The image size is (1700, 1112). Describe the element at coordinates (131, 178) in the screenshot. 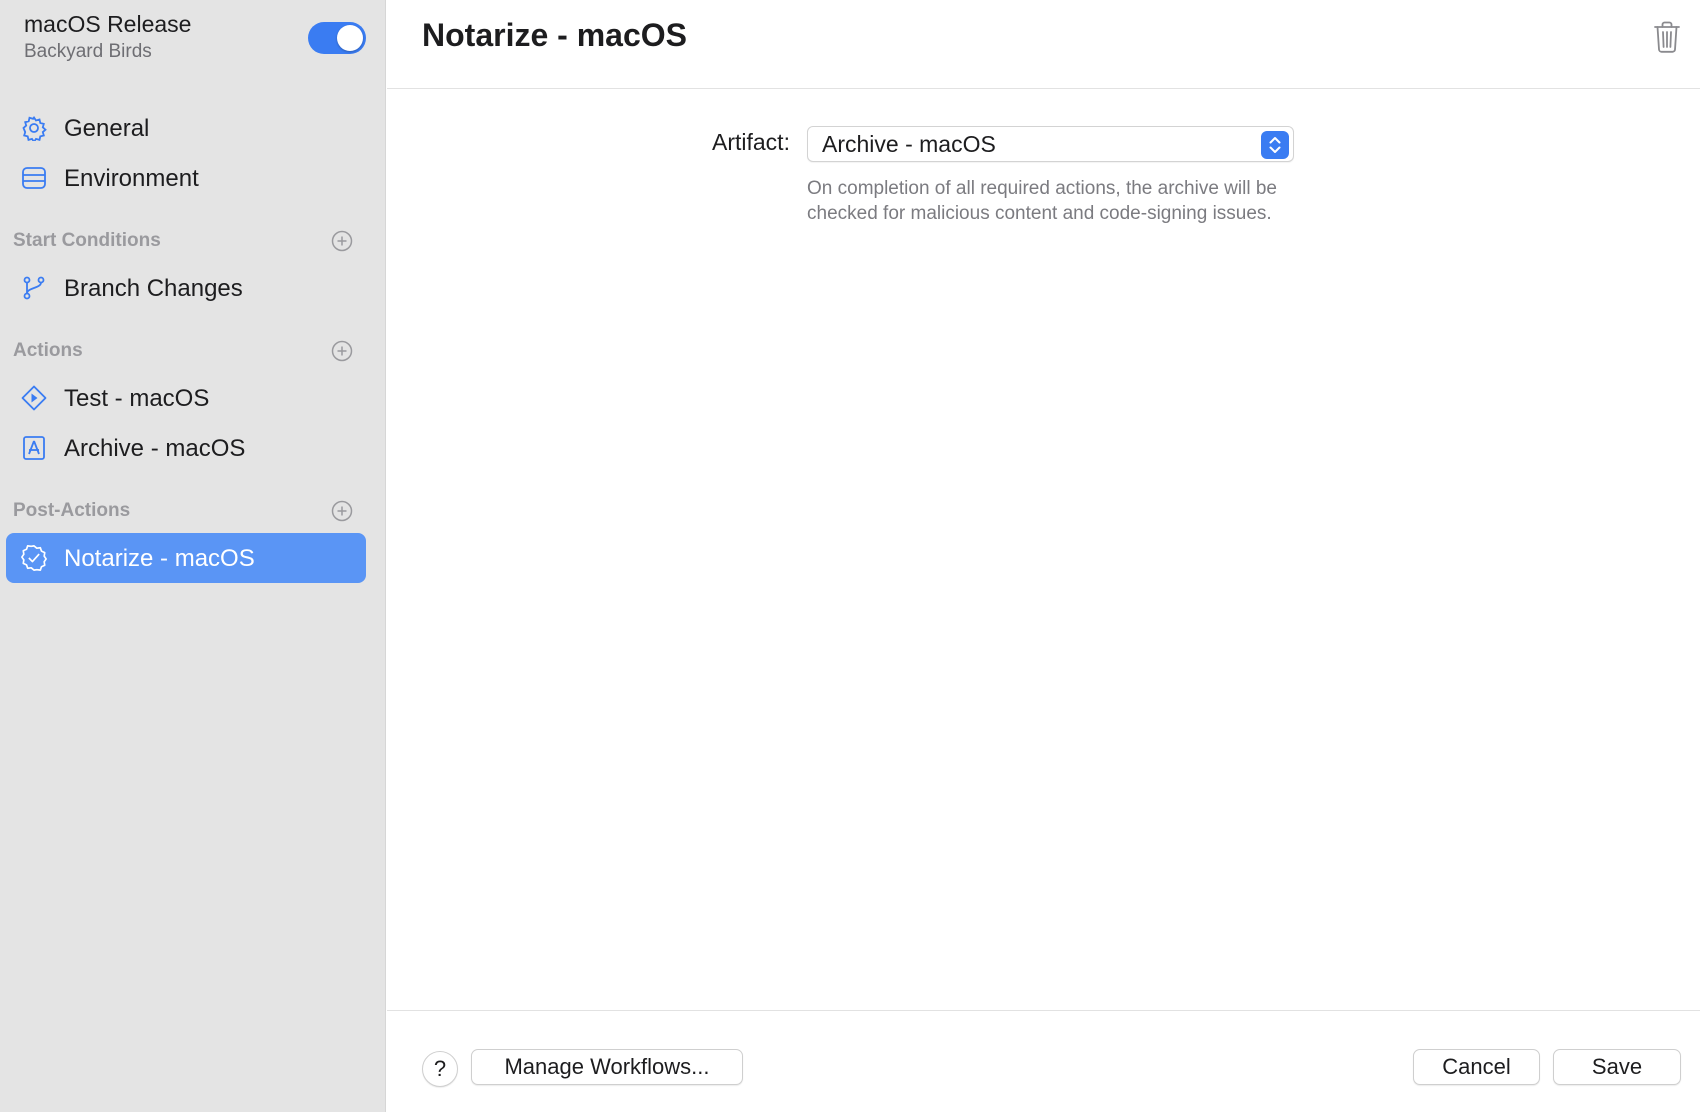

I see `sidebar-item-label: Environment` at that location.